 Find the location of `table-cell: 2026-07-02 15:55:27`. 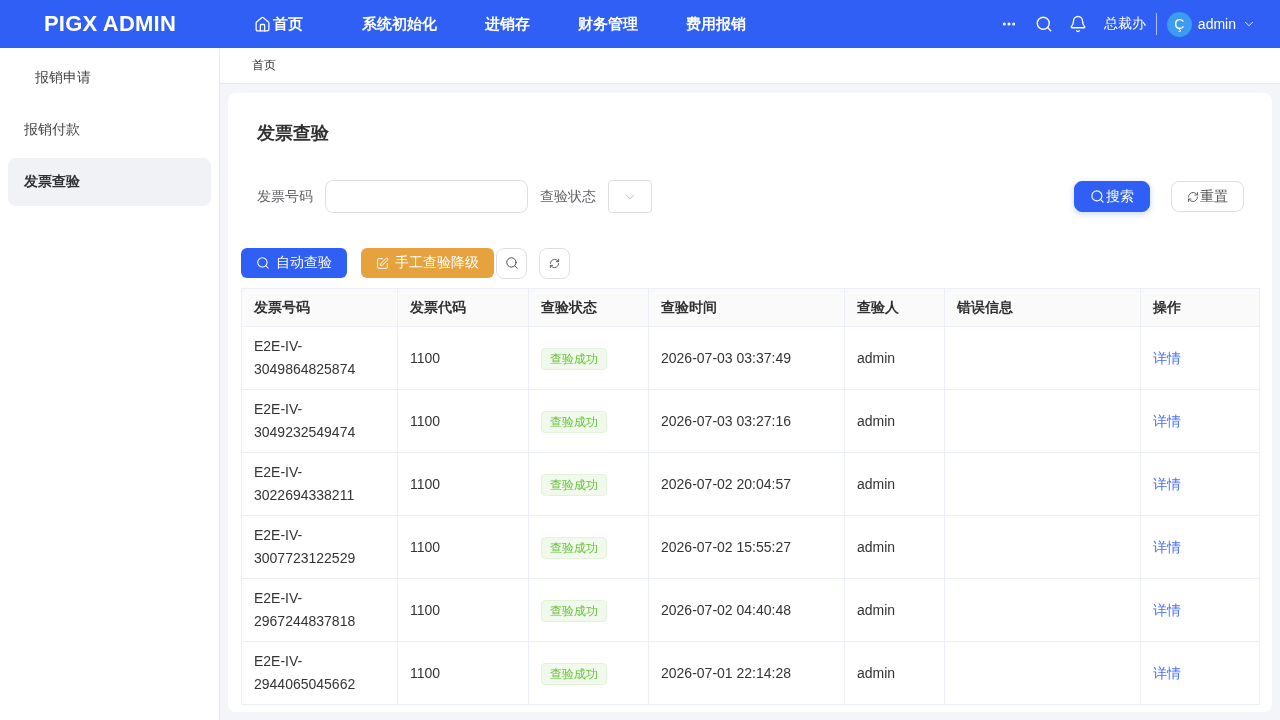

table-cell: 2026-07-02 15:55:27 is located at coordinates (746, 547).